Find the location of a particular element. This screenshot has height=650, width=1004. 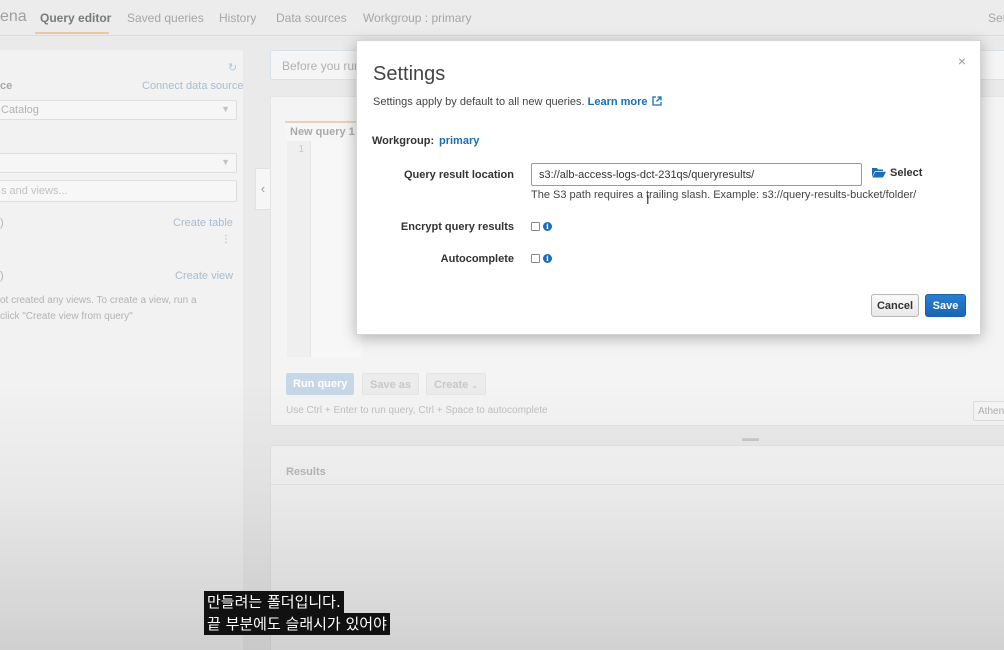

autocomplete-label: Autocomplete is located at coordinates (477, 259).